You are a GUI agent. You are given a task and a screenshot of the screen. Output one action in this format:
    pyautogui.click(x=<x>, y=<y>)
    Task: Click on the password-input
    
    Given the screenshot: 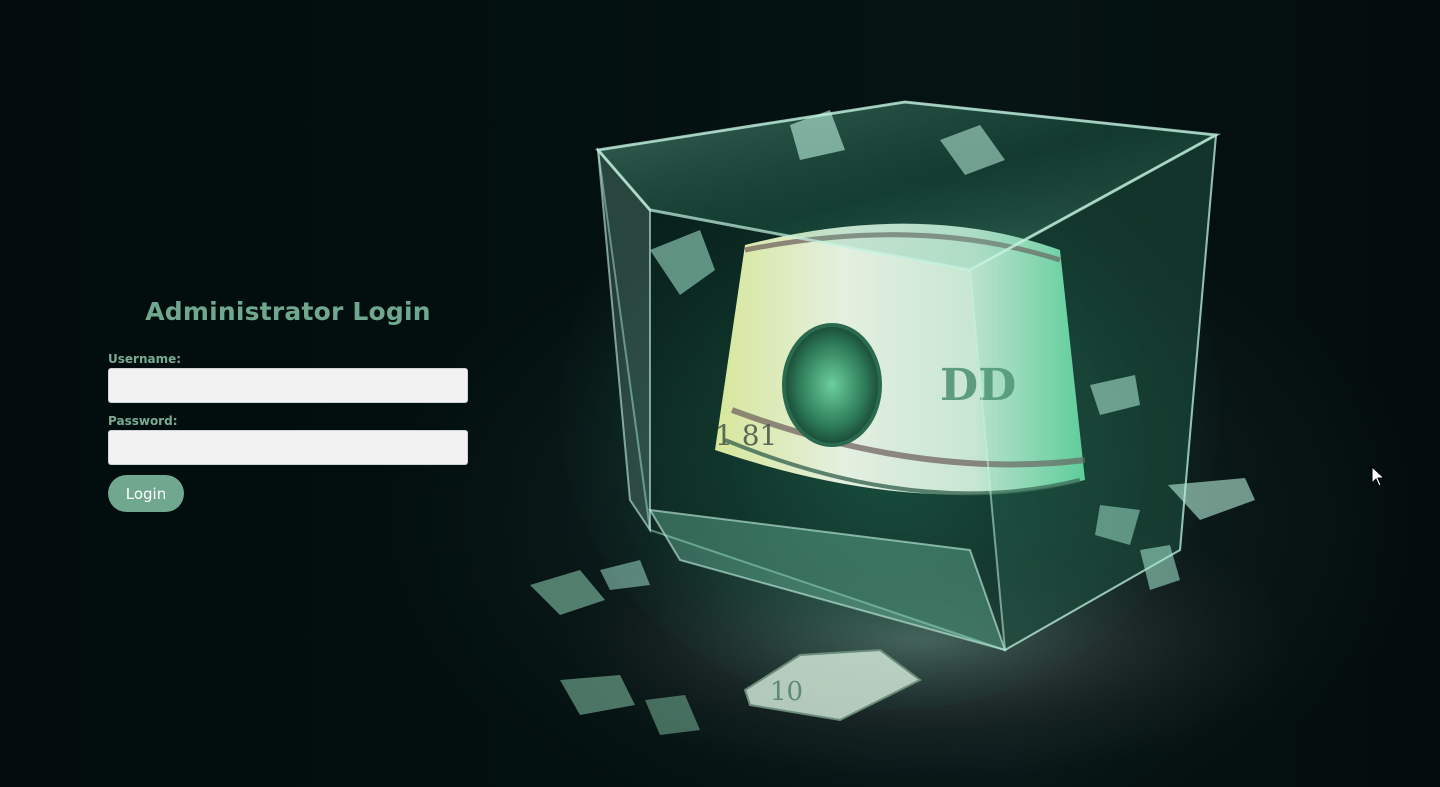 What is the action you would take?
    pyautogui.click(x=288, y=447)
    